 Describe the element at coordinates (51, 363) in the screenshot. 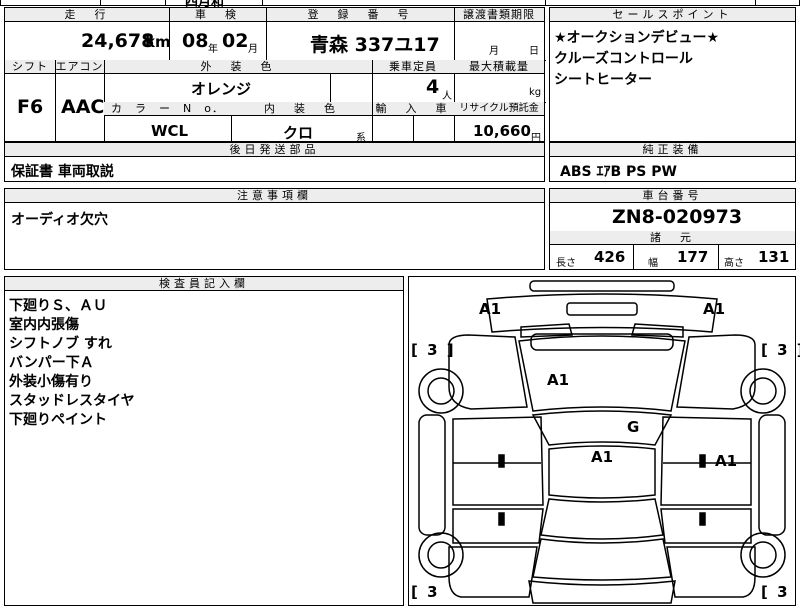

I see `inspector-item: バンパー下Ａ` at that location.